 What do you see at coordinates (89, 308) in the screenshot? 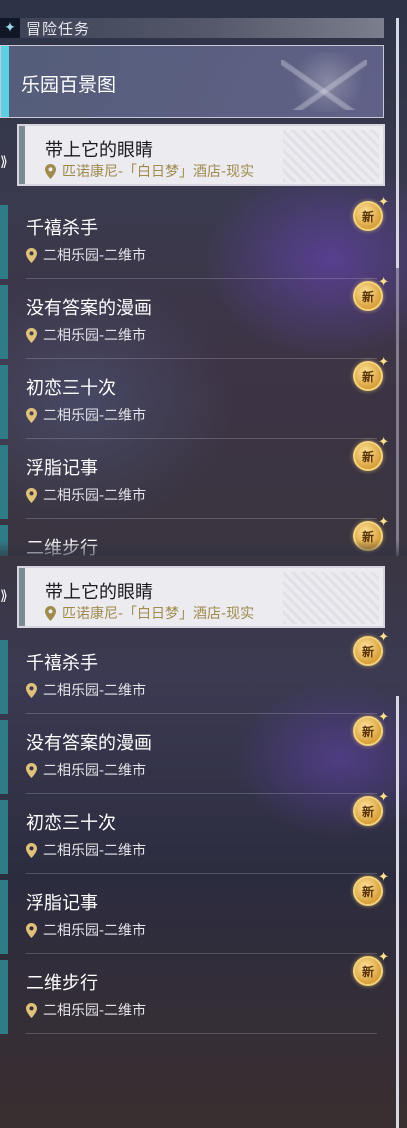
I see `quest-name: 没有答案的漫画` at bounding box center [89, 308].